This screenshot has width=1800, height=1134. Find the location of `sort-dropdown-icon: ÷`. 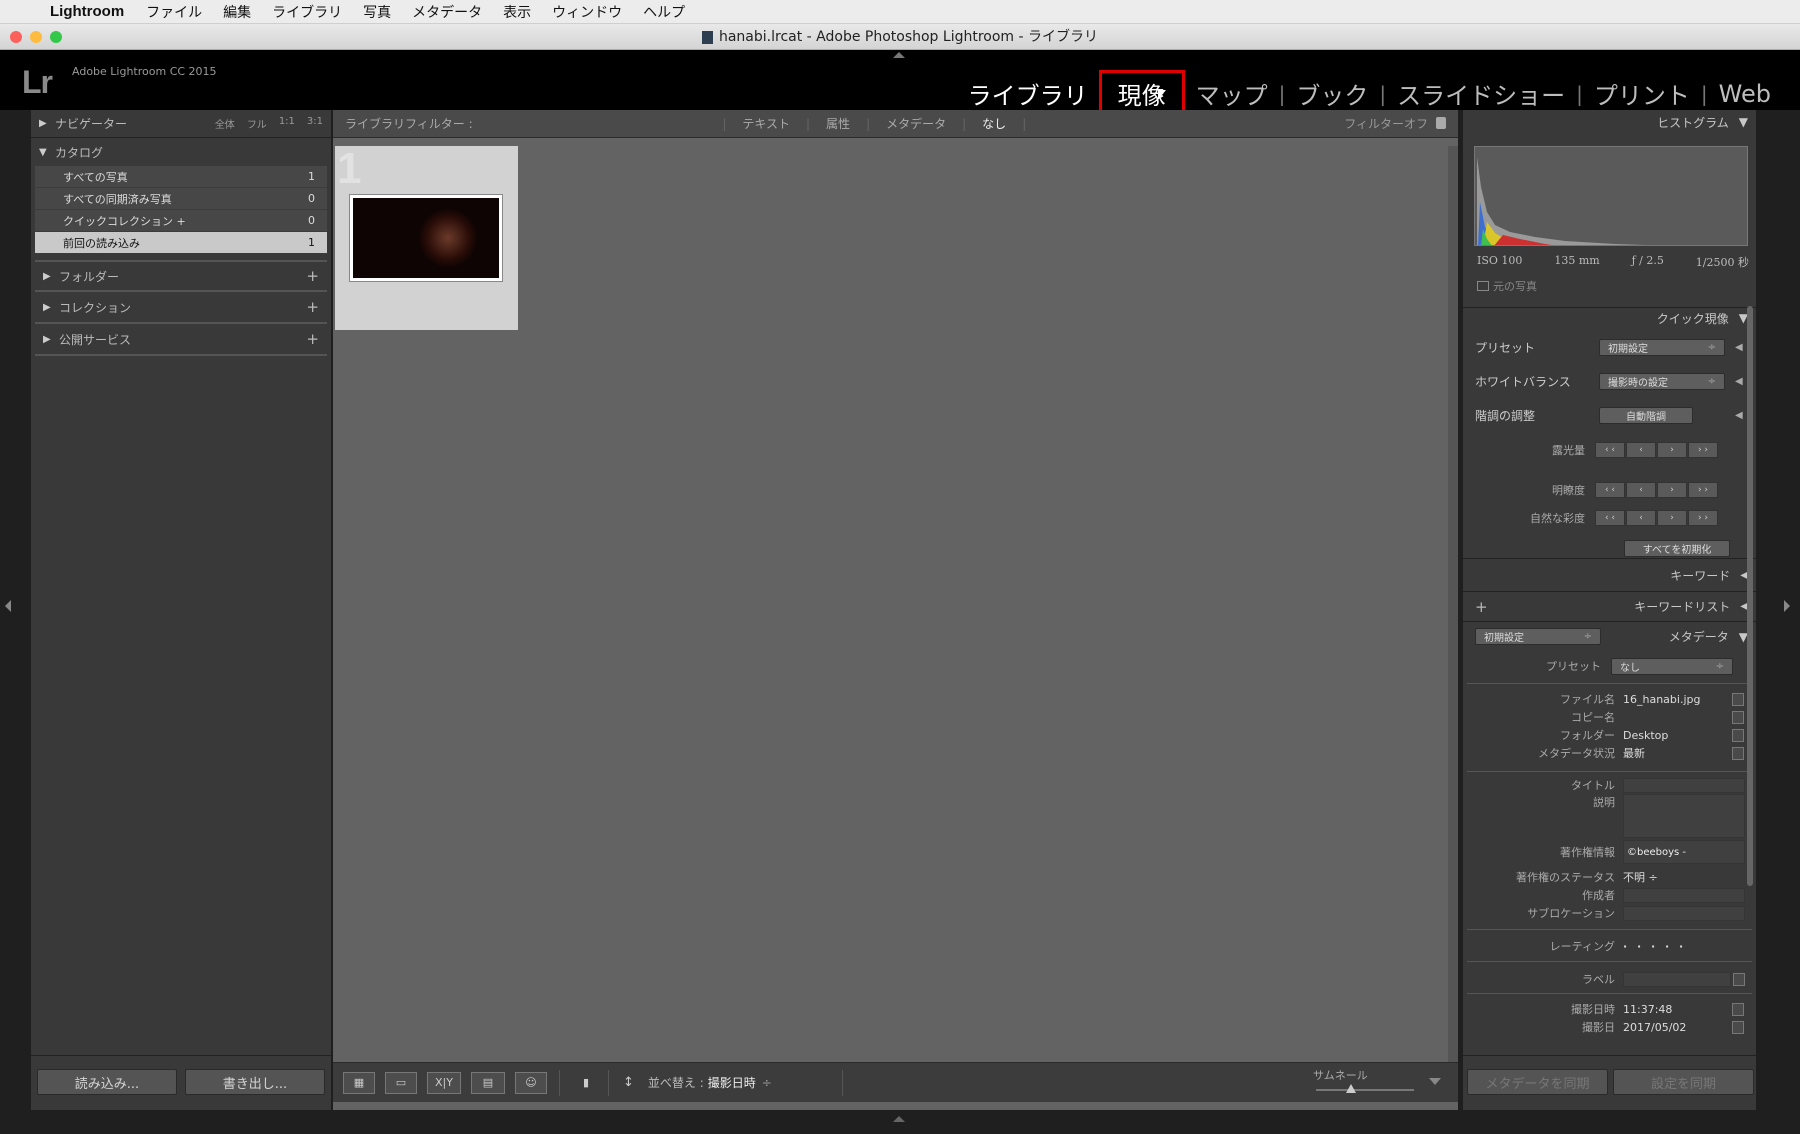

sort-dropdown-icon: ÷ is located at coordinates (767, 1083).